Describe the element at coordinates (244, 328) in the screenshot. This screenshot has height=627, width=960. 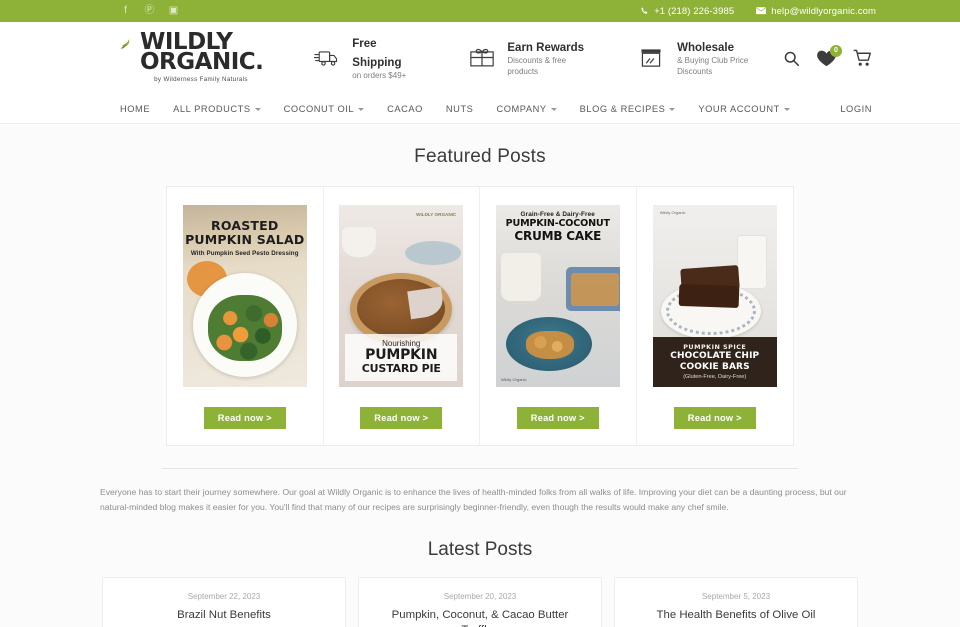
I see `salad-decor` at that location.